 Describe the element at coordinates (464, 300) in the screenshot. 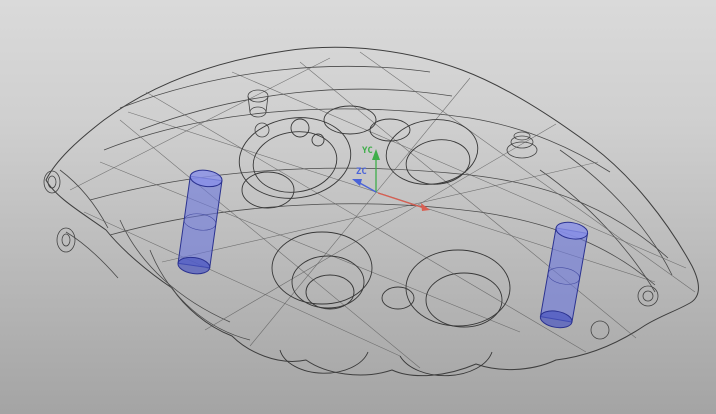

I see `lower-bore-right-inner` at that location.